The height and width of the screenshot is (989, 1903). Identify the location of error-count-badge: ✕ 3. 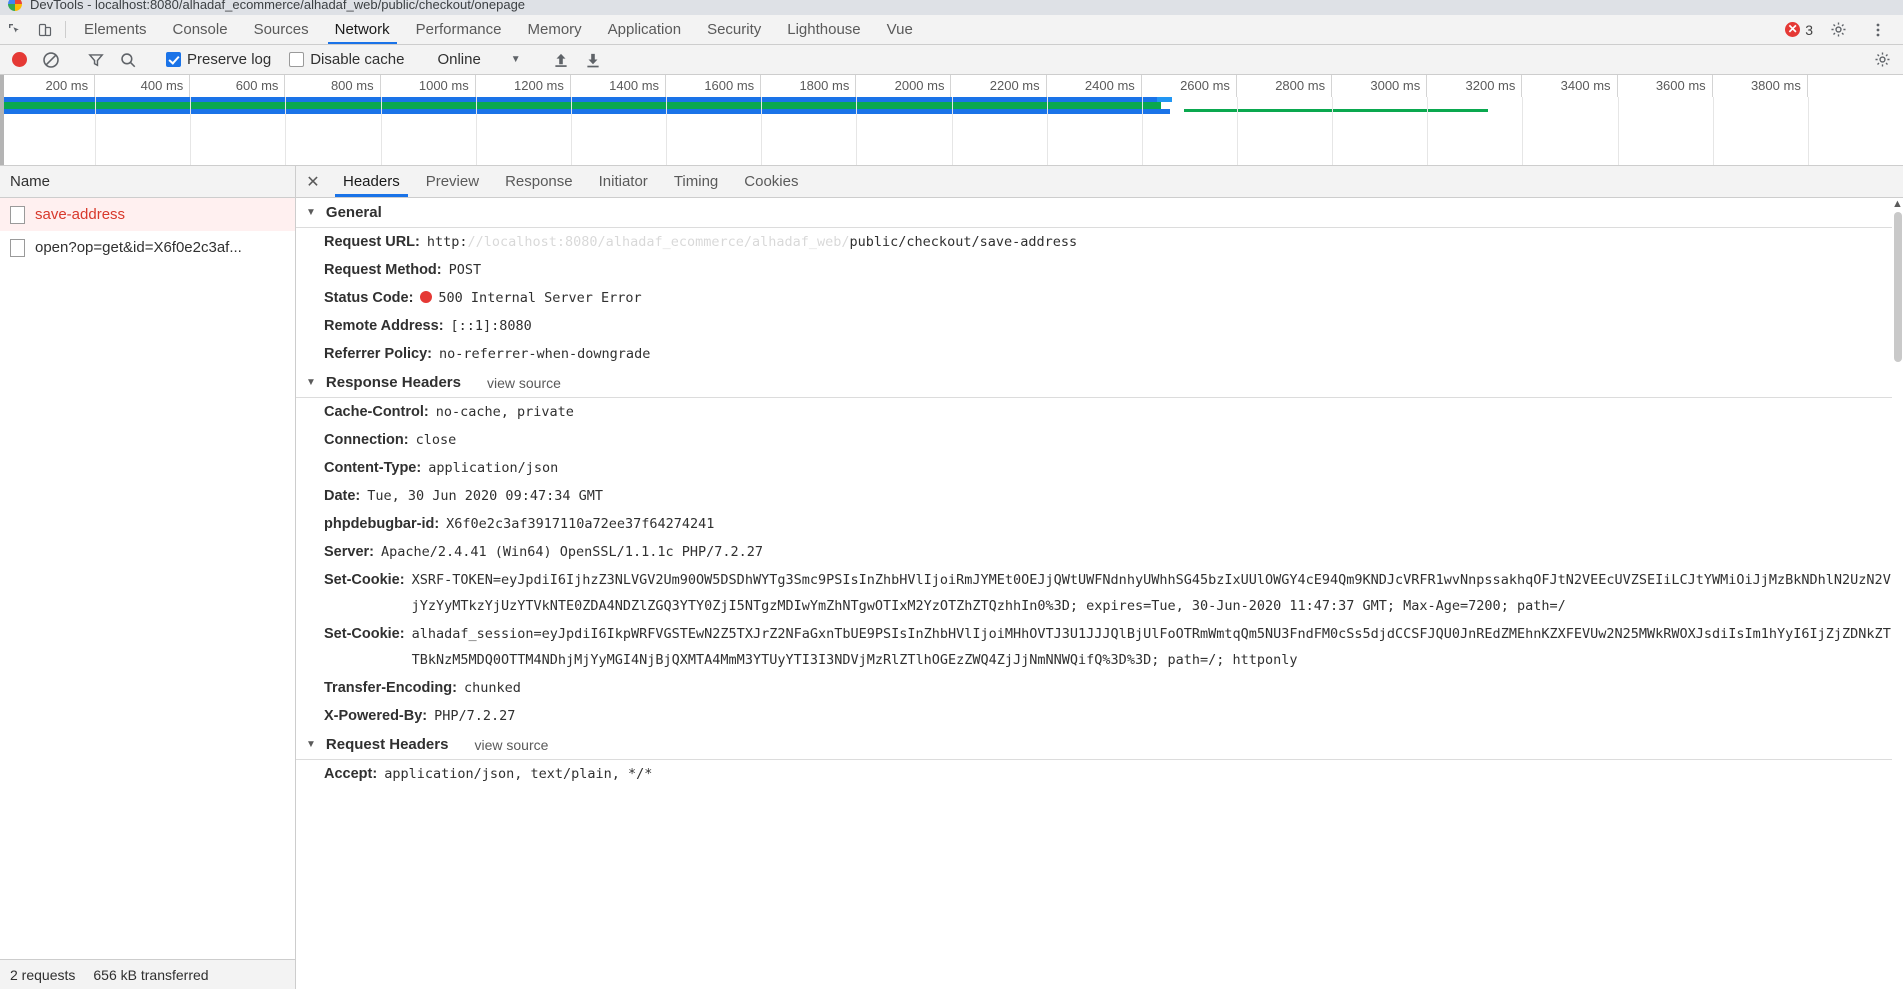
(1799, 30).